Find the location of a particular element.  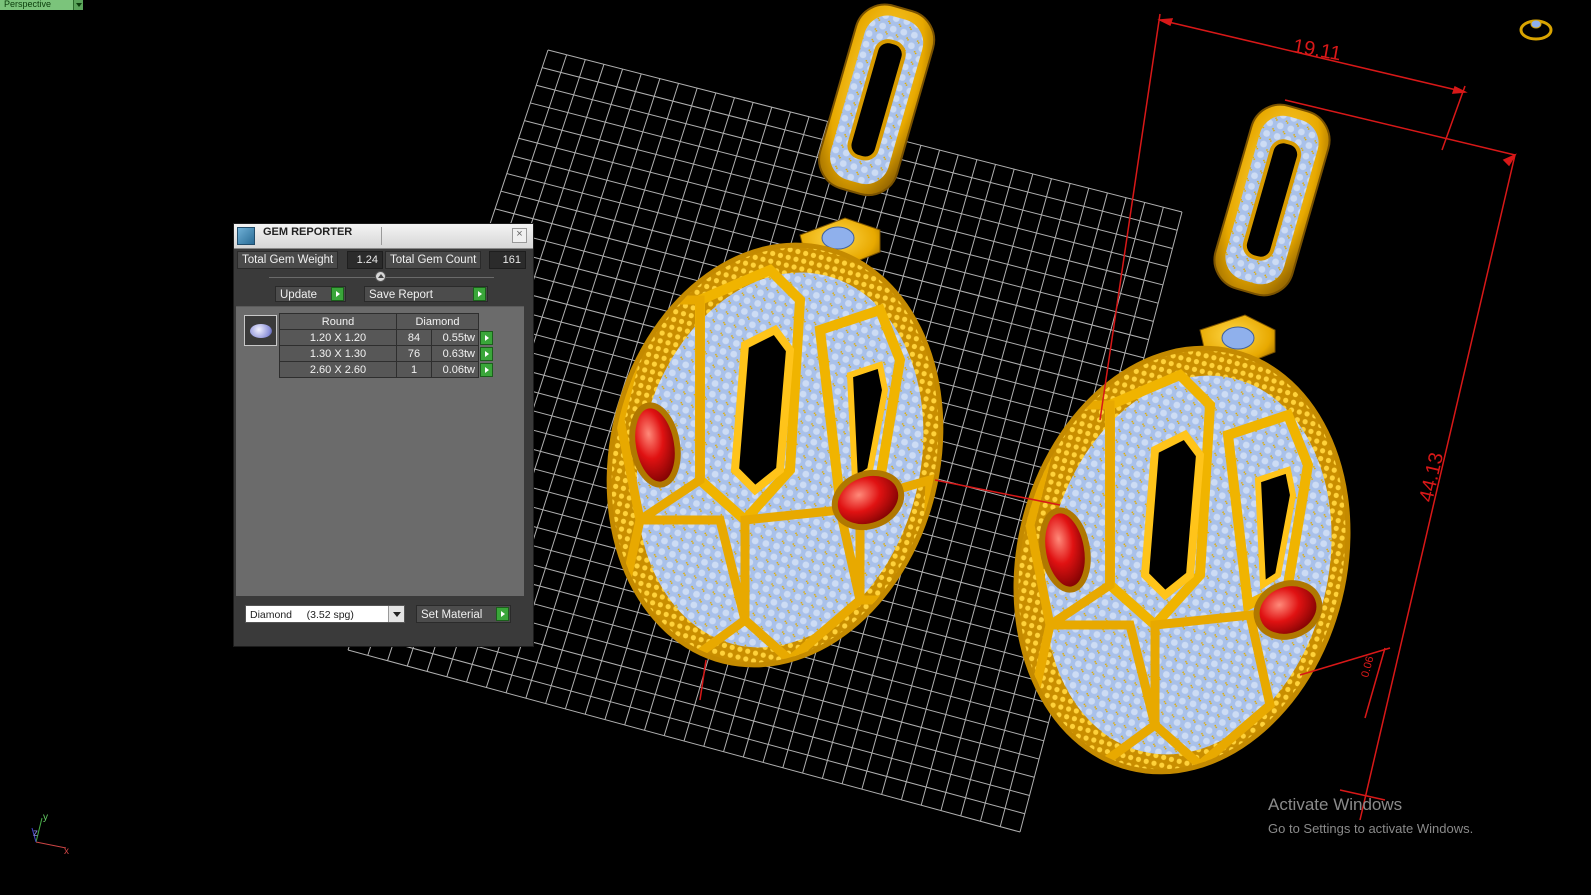

svg-text: x is located at coordinates (66, 851).